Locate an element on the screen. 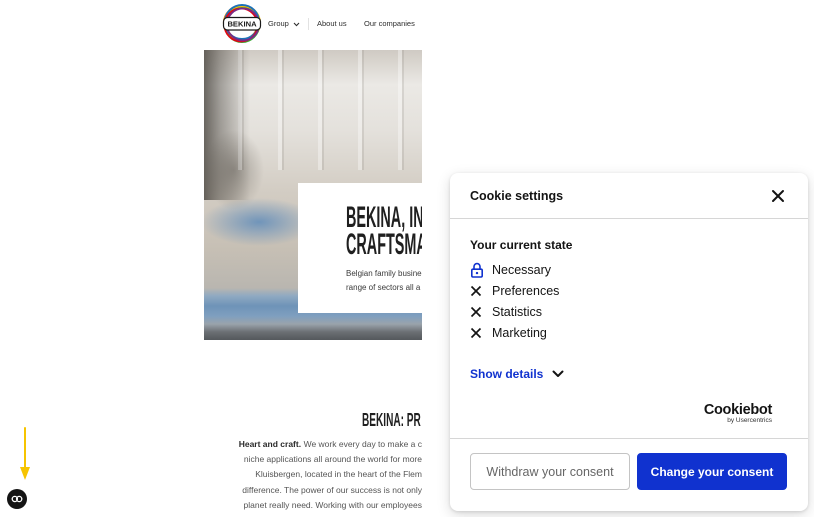  category-statistics: Statistics is located at coordinates (514, 311).